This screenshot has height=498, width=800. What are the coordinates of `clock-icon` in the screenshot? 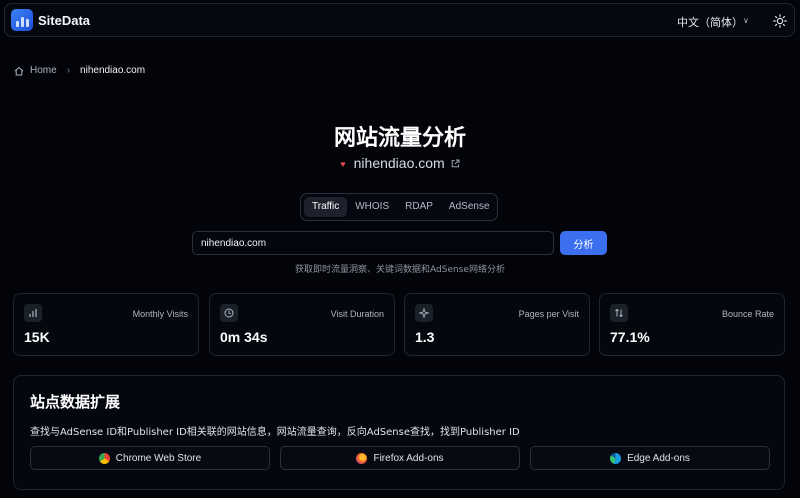 It's located at (229, 313).